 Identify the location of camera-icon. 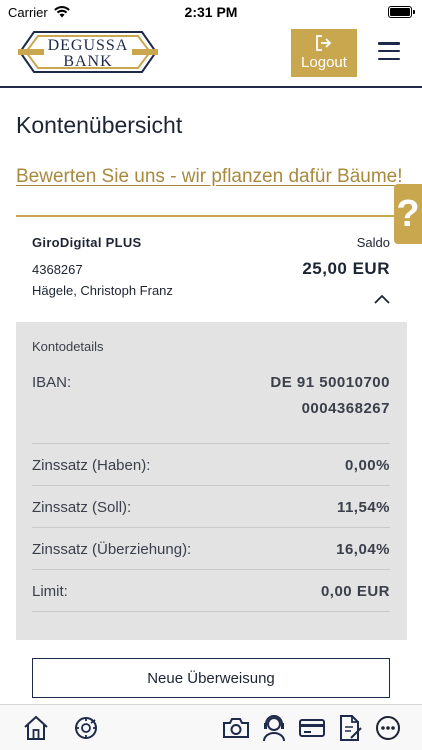
(236, 728).